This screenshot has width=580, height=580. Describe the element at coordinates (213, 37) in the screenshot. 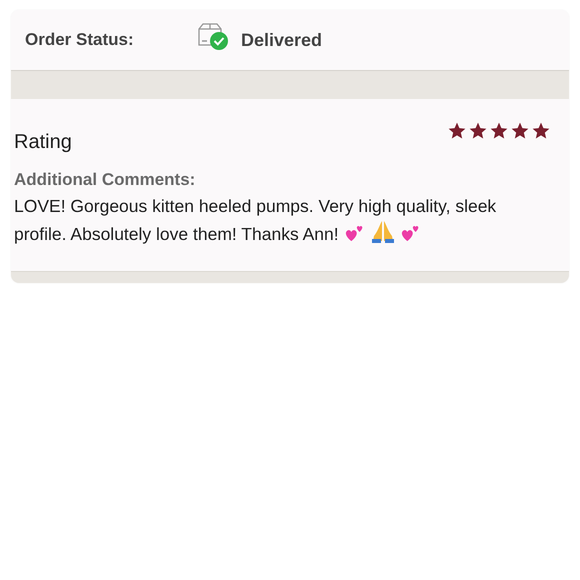

I see `box-check-icon` at that location.